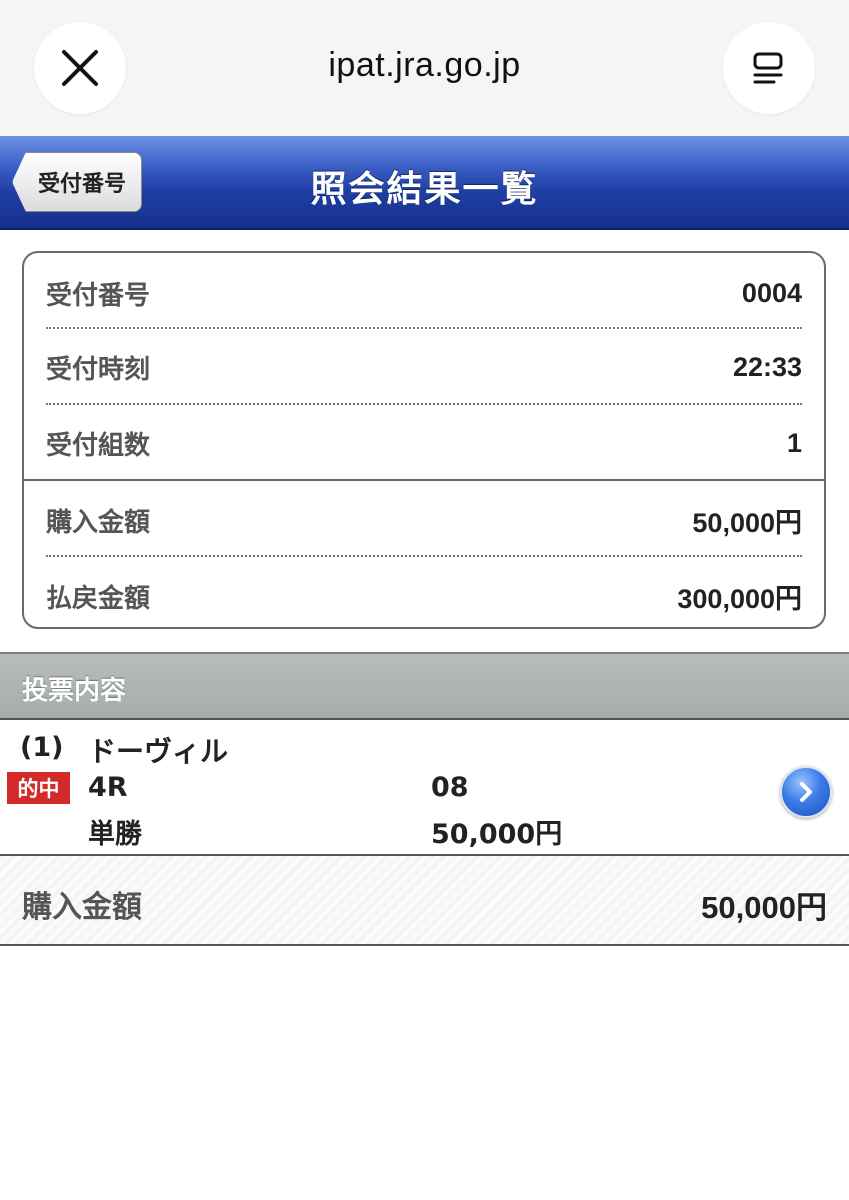 This screenshot has width=849, height=1200. I want to click on summary-value: 0004, so click(771, 293).